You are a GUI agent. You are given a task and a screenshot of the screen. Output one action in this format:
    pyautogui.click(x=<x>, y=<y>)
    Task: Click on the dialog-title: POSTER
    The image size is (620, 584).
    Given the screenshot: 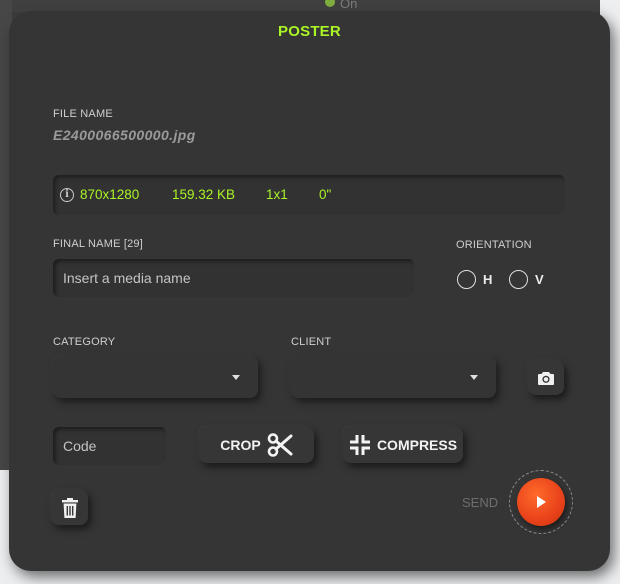 What is the action you would take?
    pyautogui.click(x=309, y=31)
    